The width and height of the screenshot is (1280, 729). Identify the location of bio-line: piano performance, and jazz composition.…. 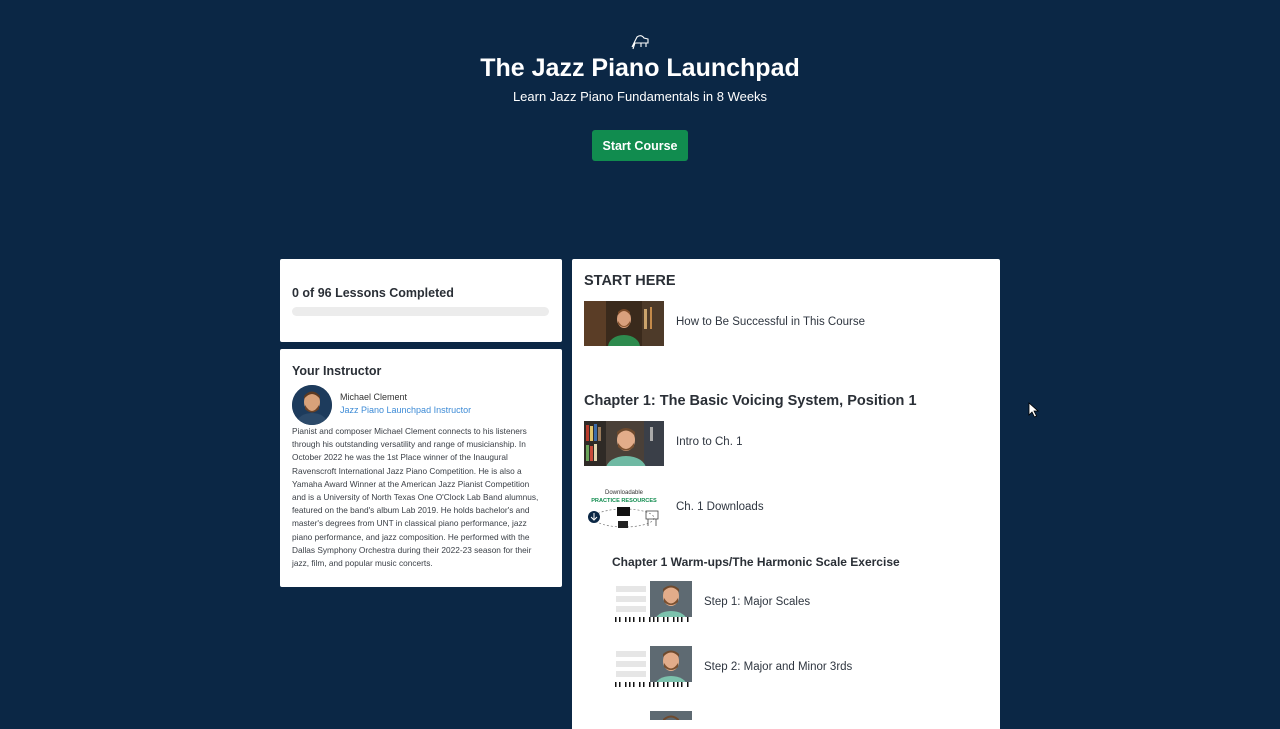
(411, 536).